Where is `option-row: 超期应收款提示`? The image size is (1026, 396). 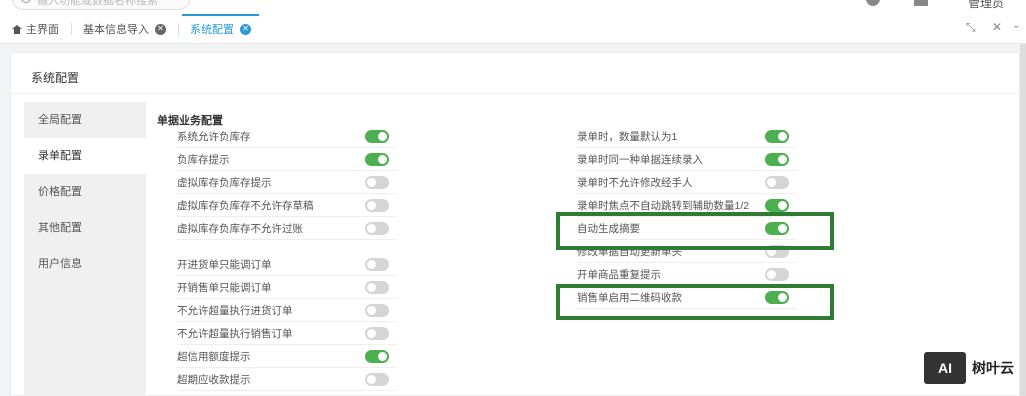 option-row: 超期应收款提示 is located at coordinates (287, 379).